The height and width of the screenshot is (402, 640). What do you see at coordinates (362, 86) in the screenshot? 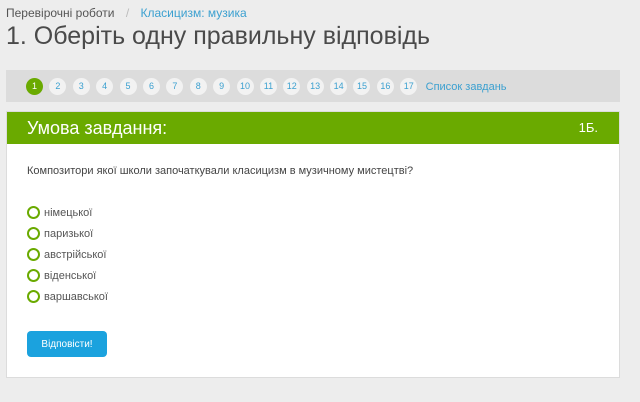
I see `question-number-15: 15` at bounding box center [362, 86].